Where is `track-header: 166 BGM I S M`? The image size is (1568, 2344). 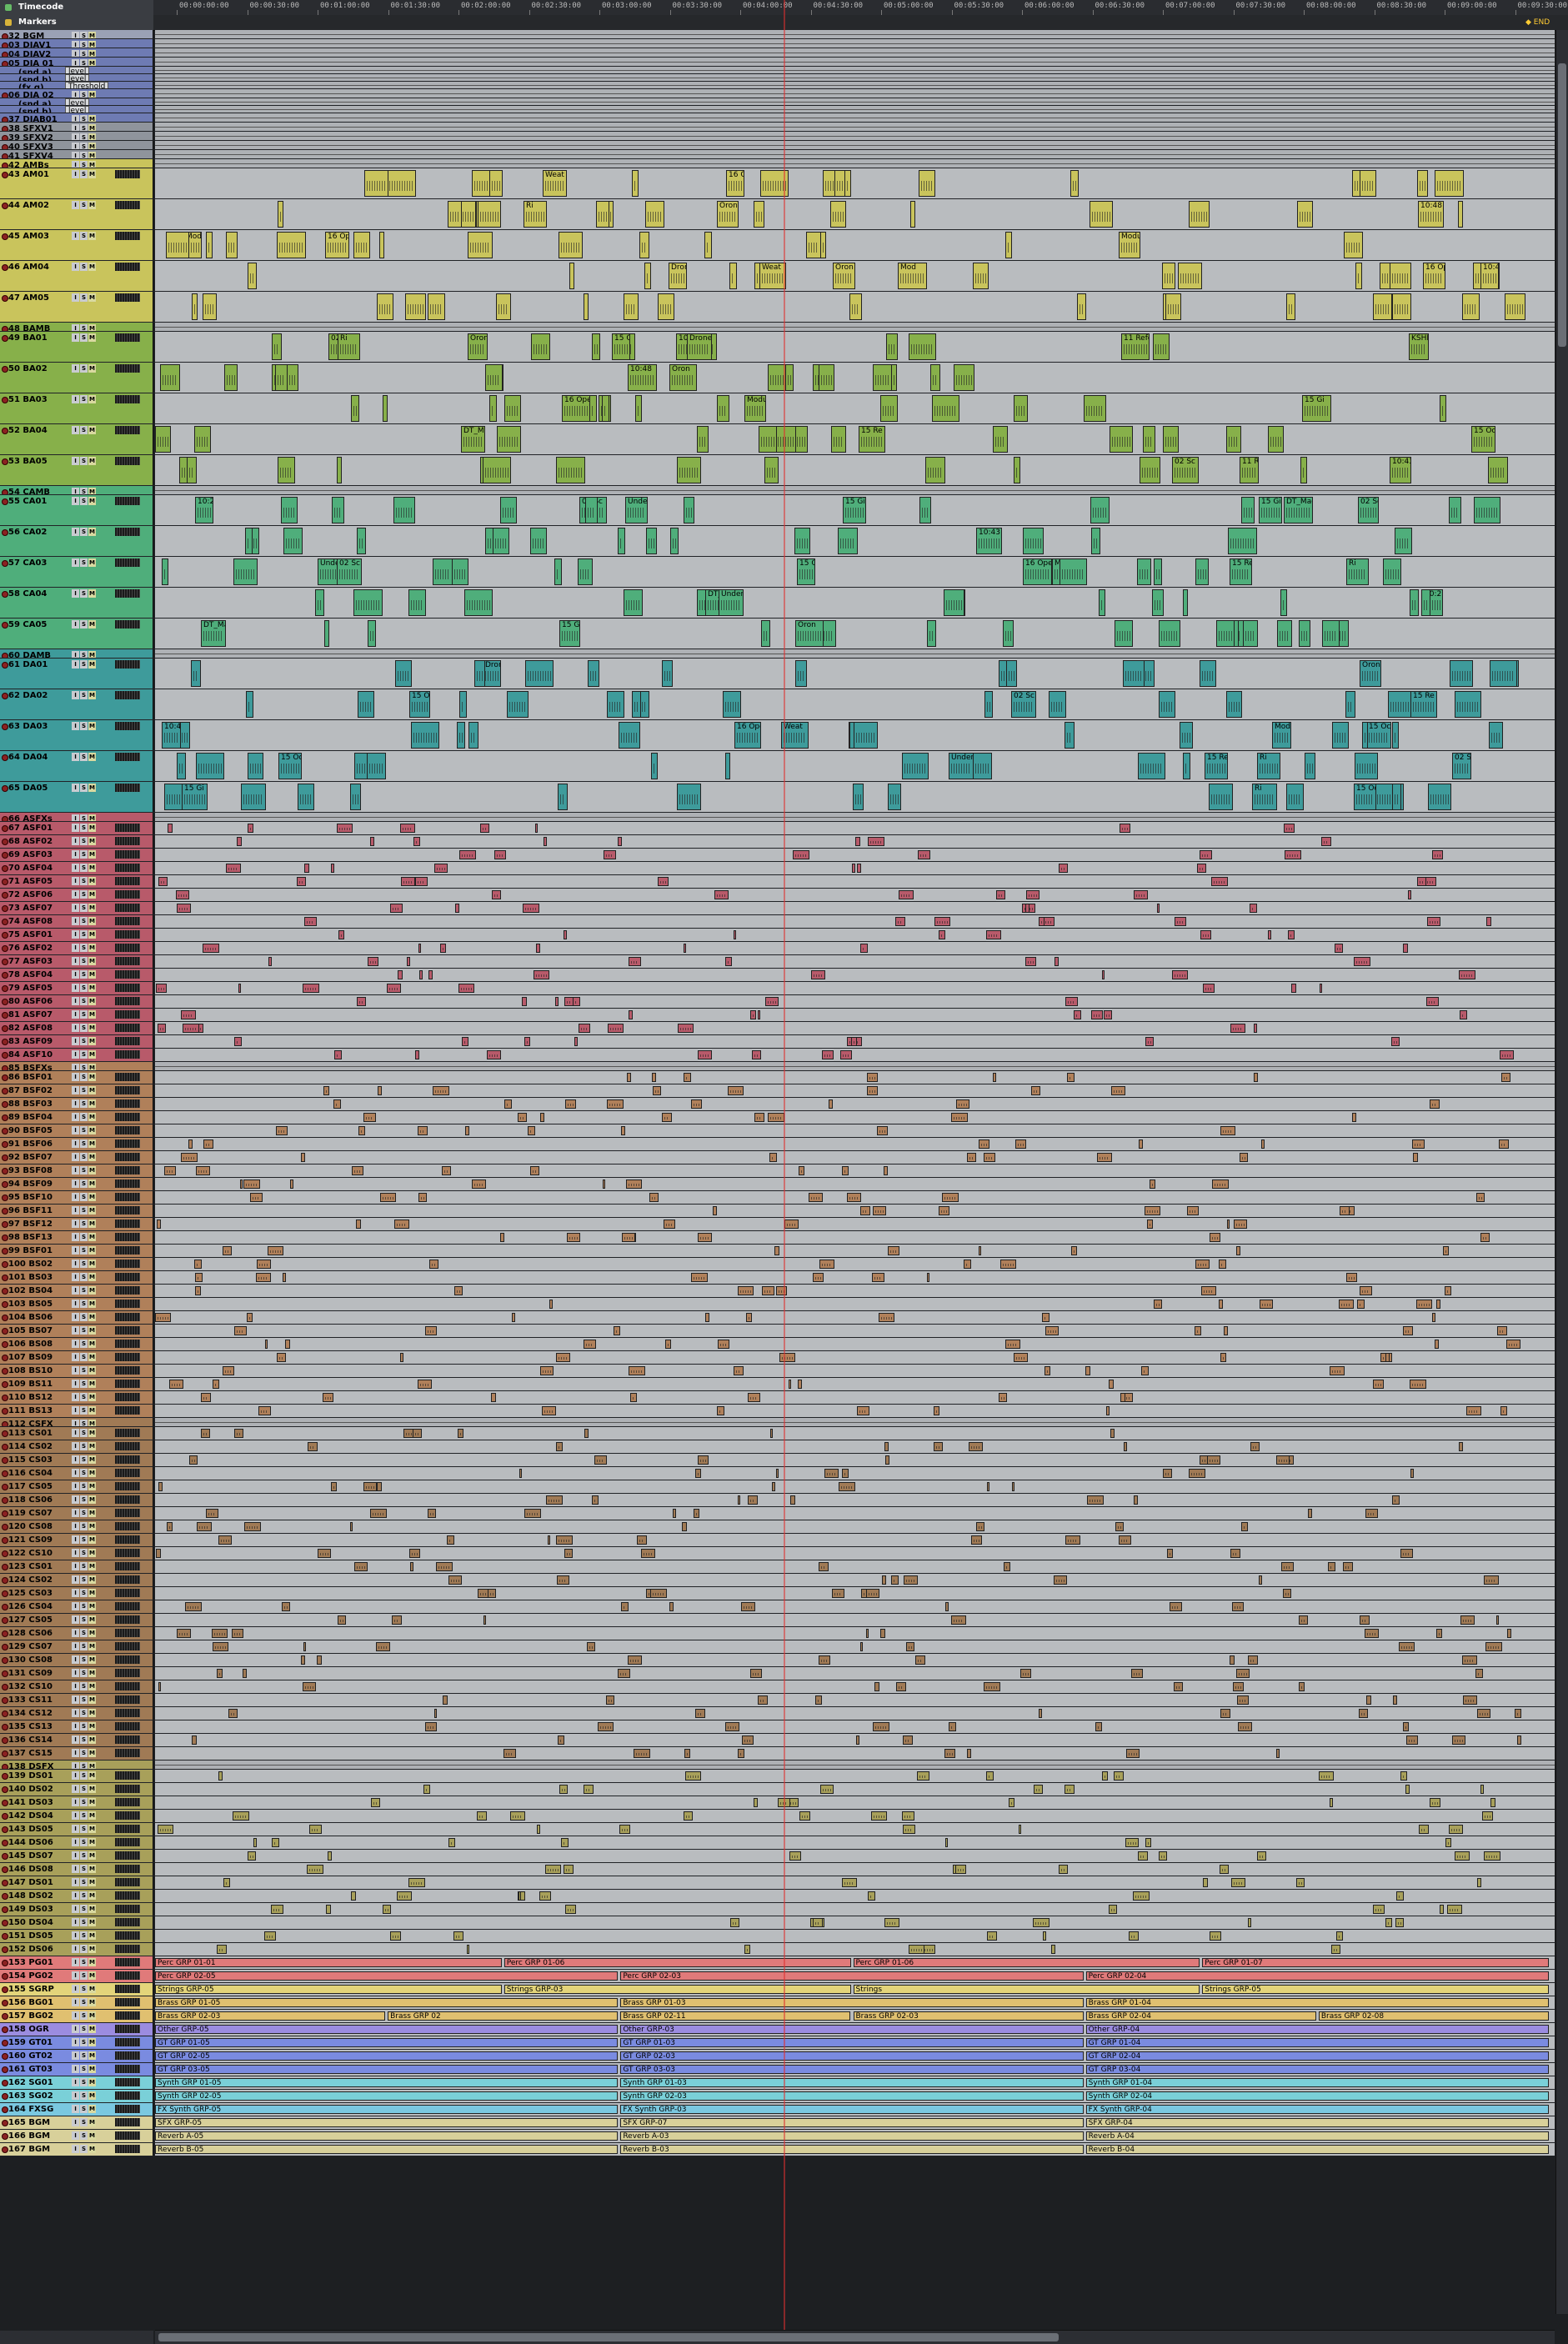
track-header: 166 BGM I S M is located at coordinates (76, 2136).